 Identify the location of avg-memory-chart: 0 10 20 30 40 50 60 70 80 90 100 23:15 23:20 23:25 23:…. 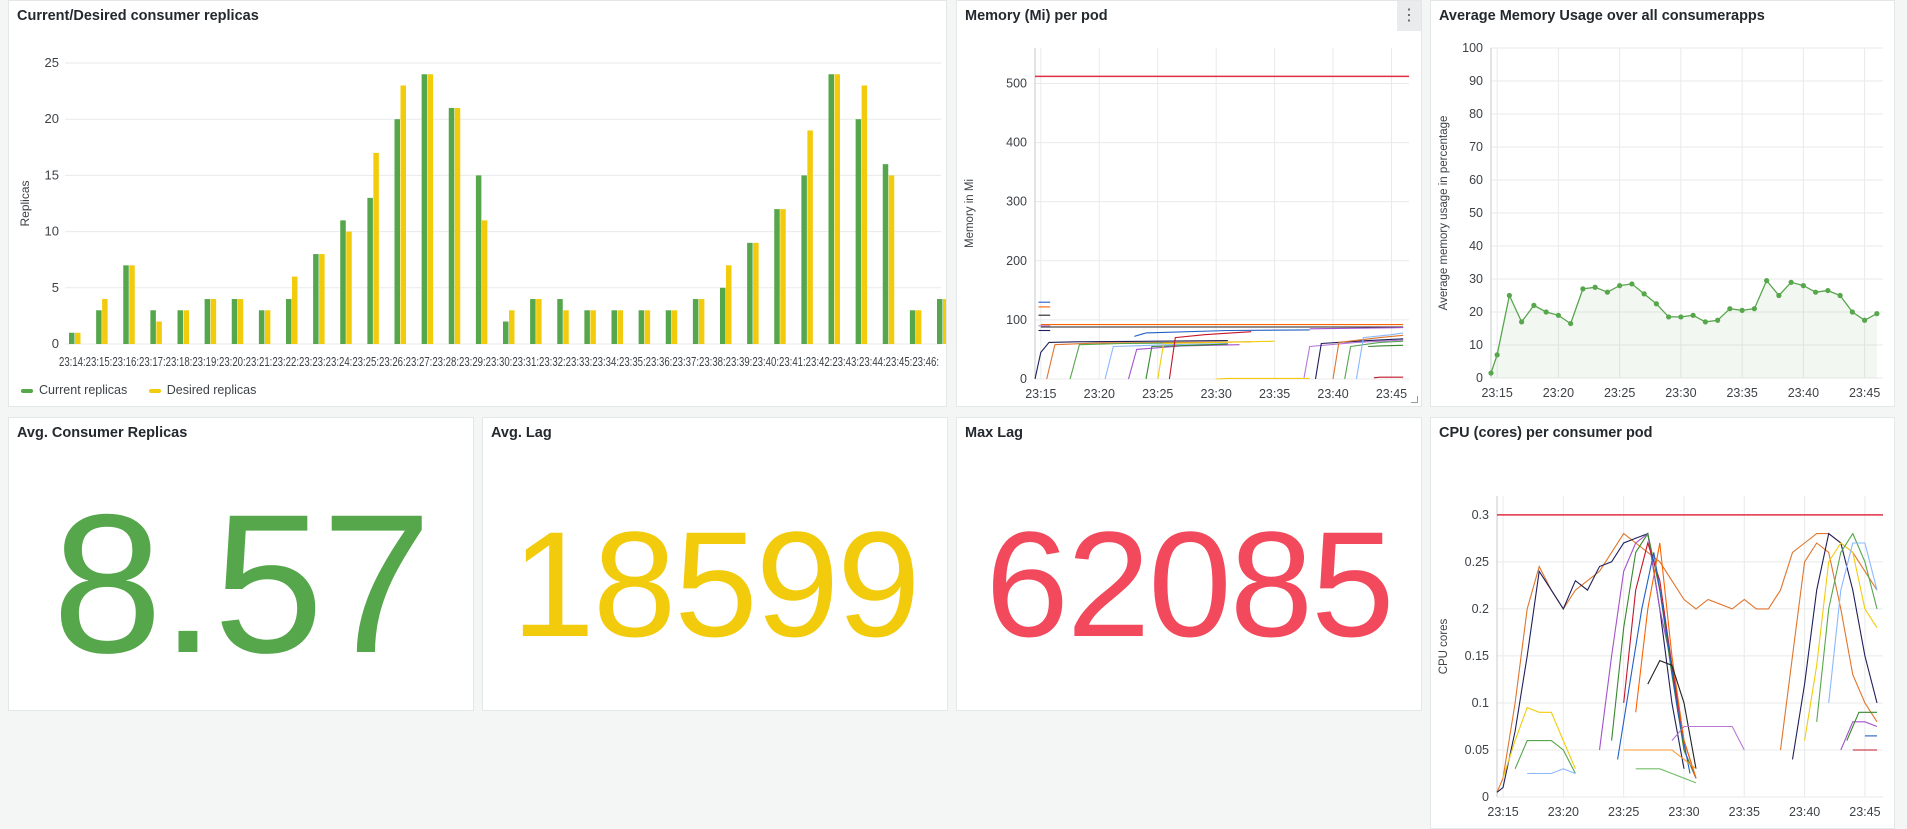
(1663, 204).